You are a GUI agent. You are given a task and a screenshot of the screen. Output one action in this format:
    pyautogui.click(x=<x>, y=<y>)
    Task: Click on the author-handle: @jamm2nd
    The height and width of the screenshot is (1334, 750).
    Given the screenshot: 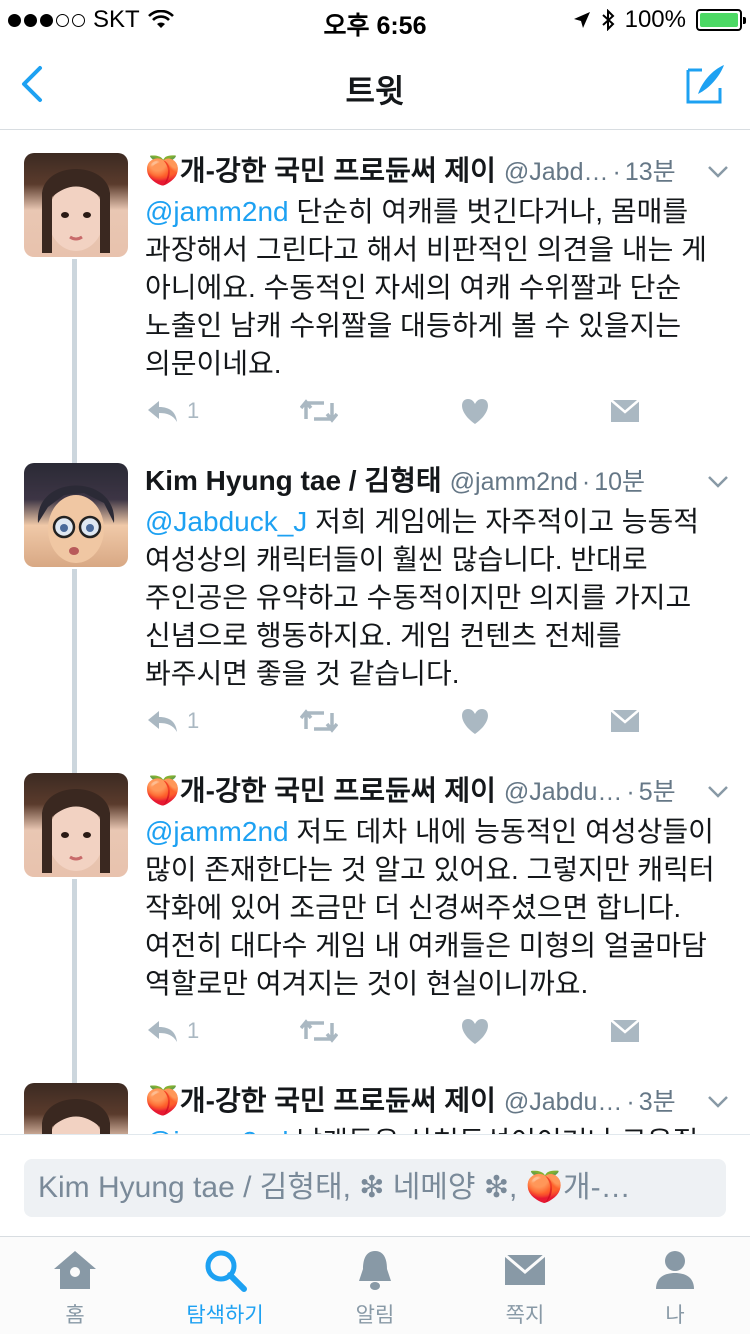 What is the action you would take?
    pyautogui.click(x=514, y=482)
    